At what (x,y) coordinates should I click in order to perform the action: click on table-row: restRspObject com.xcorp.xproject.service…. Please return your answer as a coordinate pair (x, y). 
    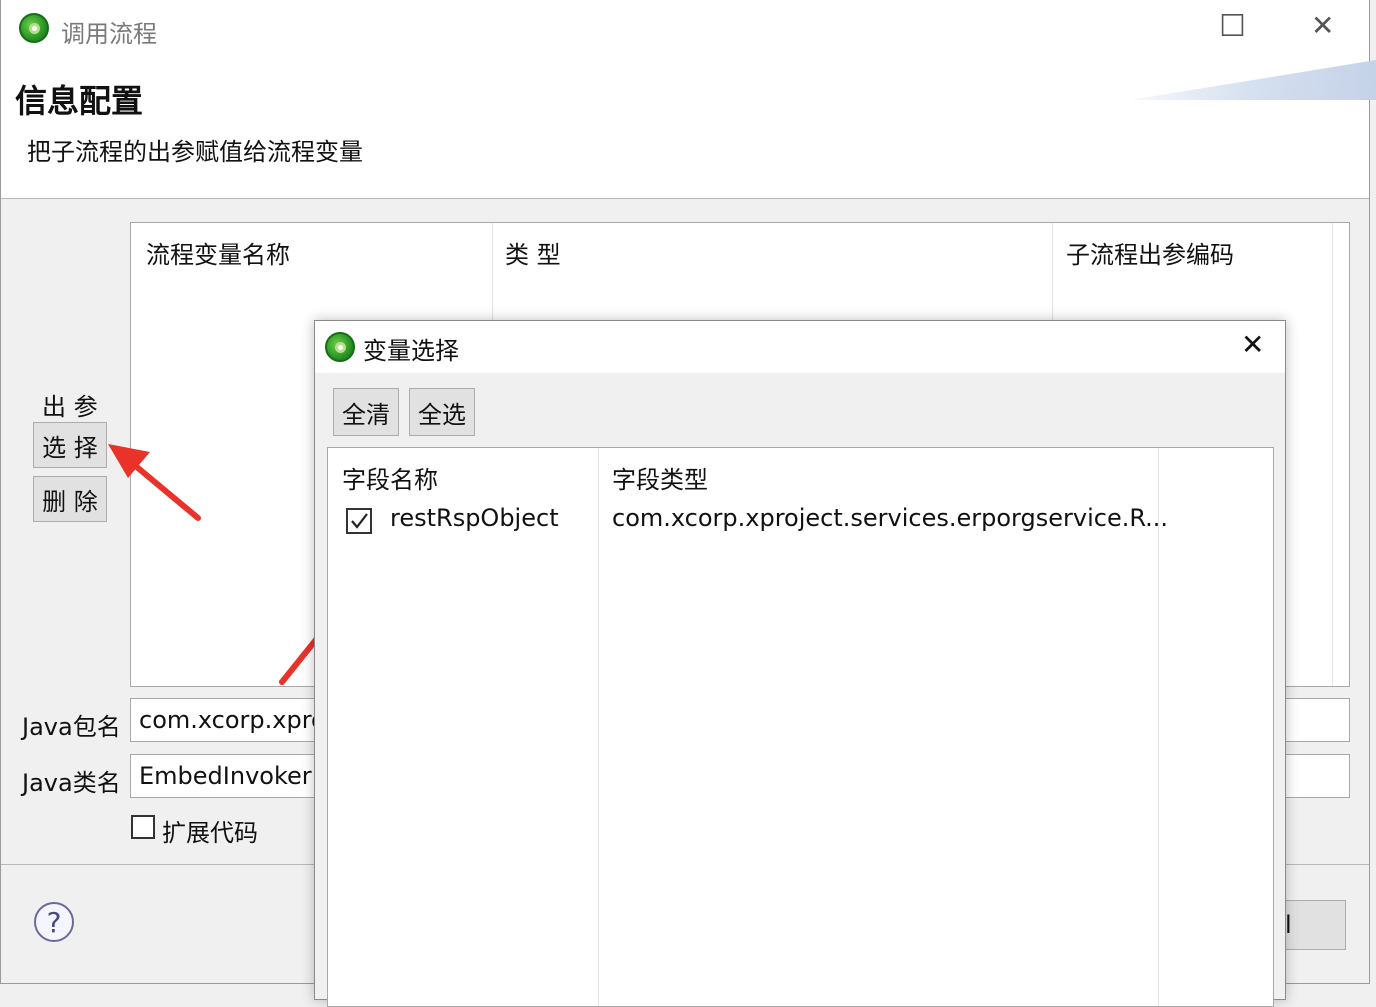
    Looking at the image, I should click on (800, 520).